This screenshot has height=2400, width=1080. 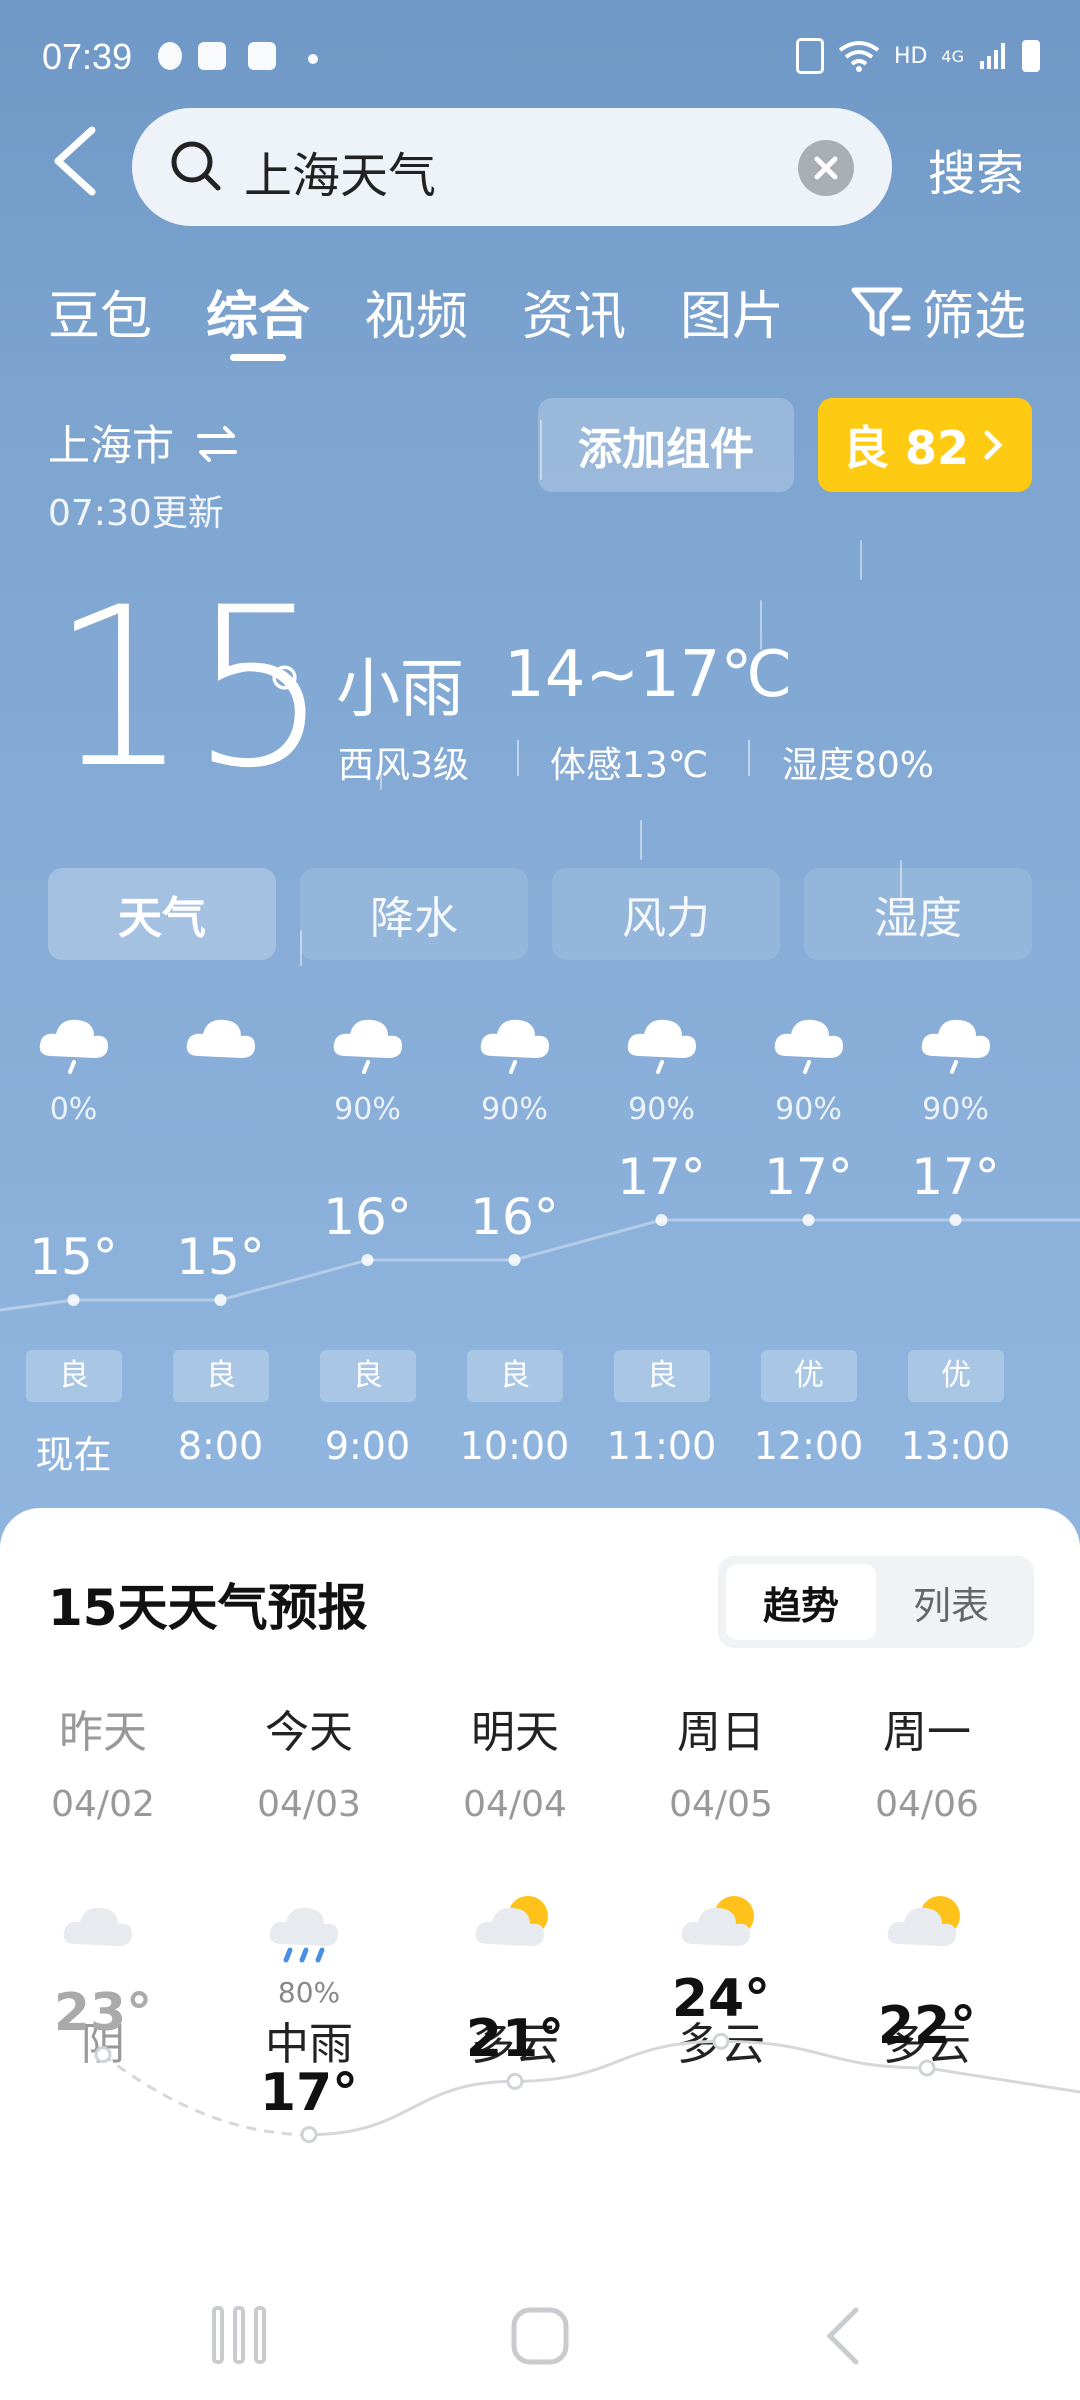 I want to click on day-name: 周一, so click(x=927, y=1732).